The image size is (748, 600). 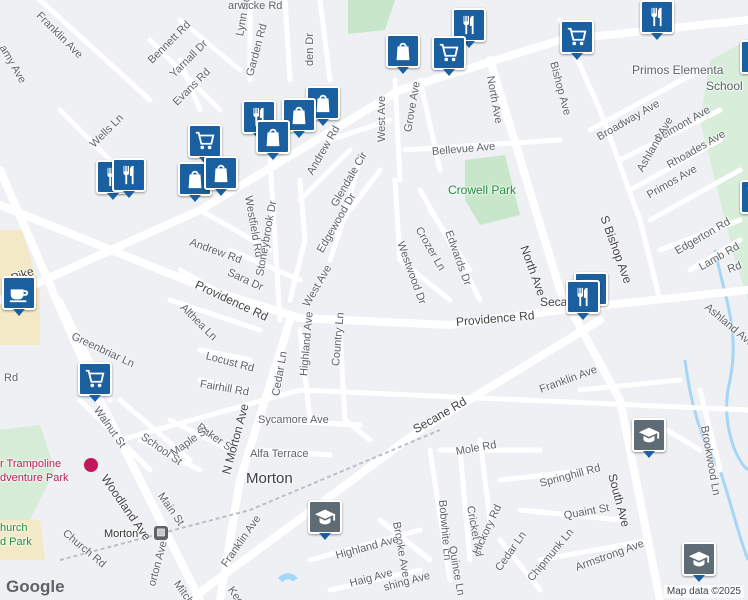 I want to click on street-label: Rd, so click(x=11, y=378).